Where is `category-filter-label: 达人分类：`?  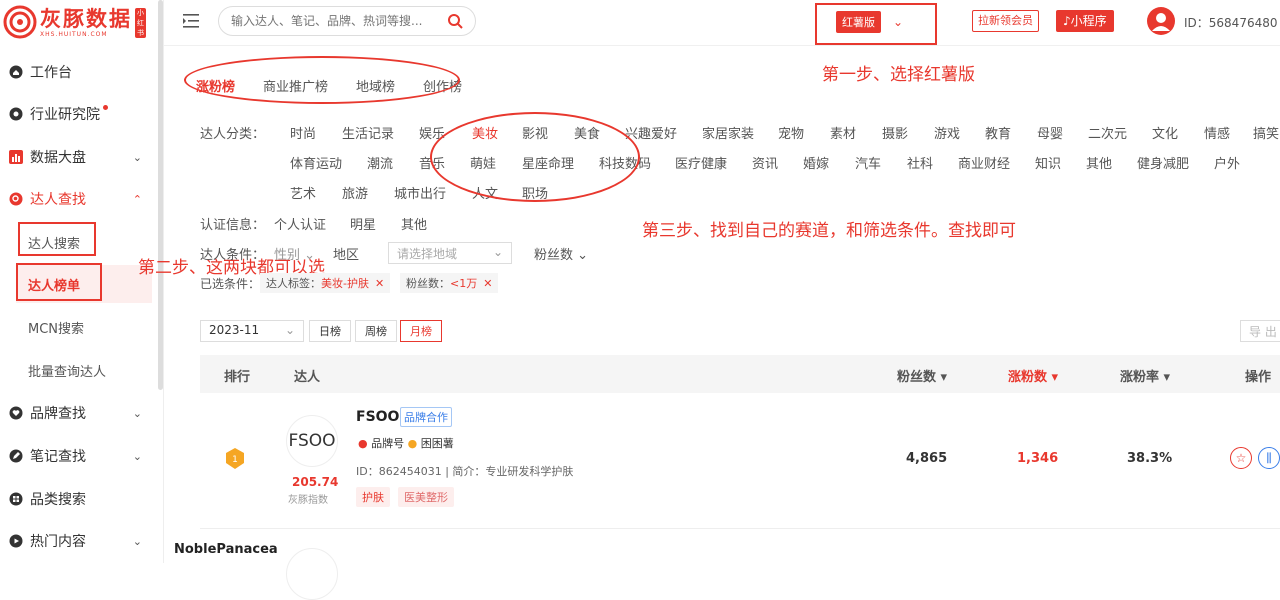 category-filter-label: 达人分类： is located at coordinates (232, 132).